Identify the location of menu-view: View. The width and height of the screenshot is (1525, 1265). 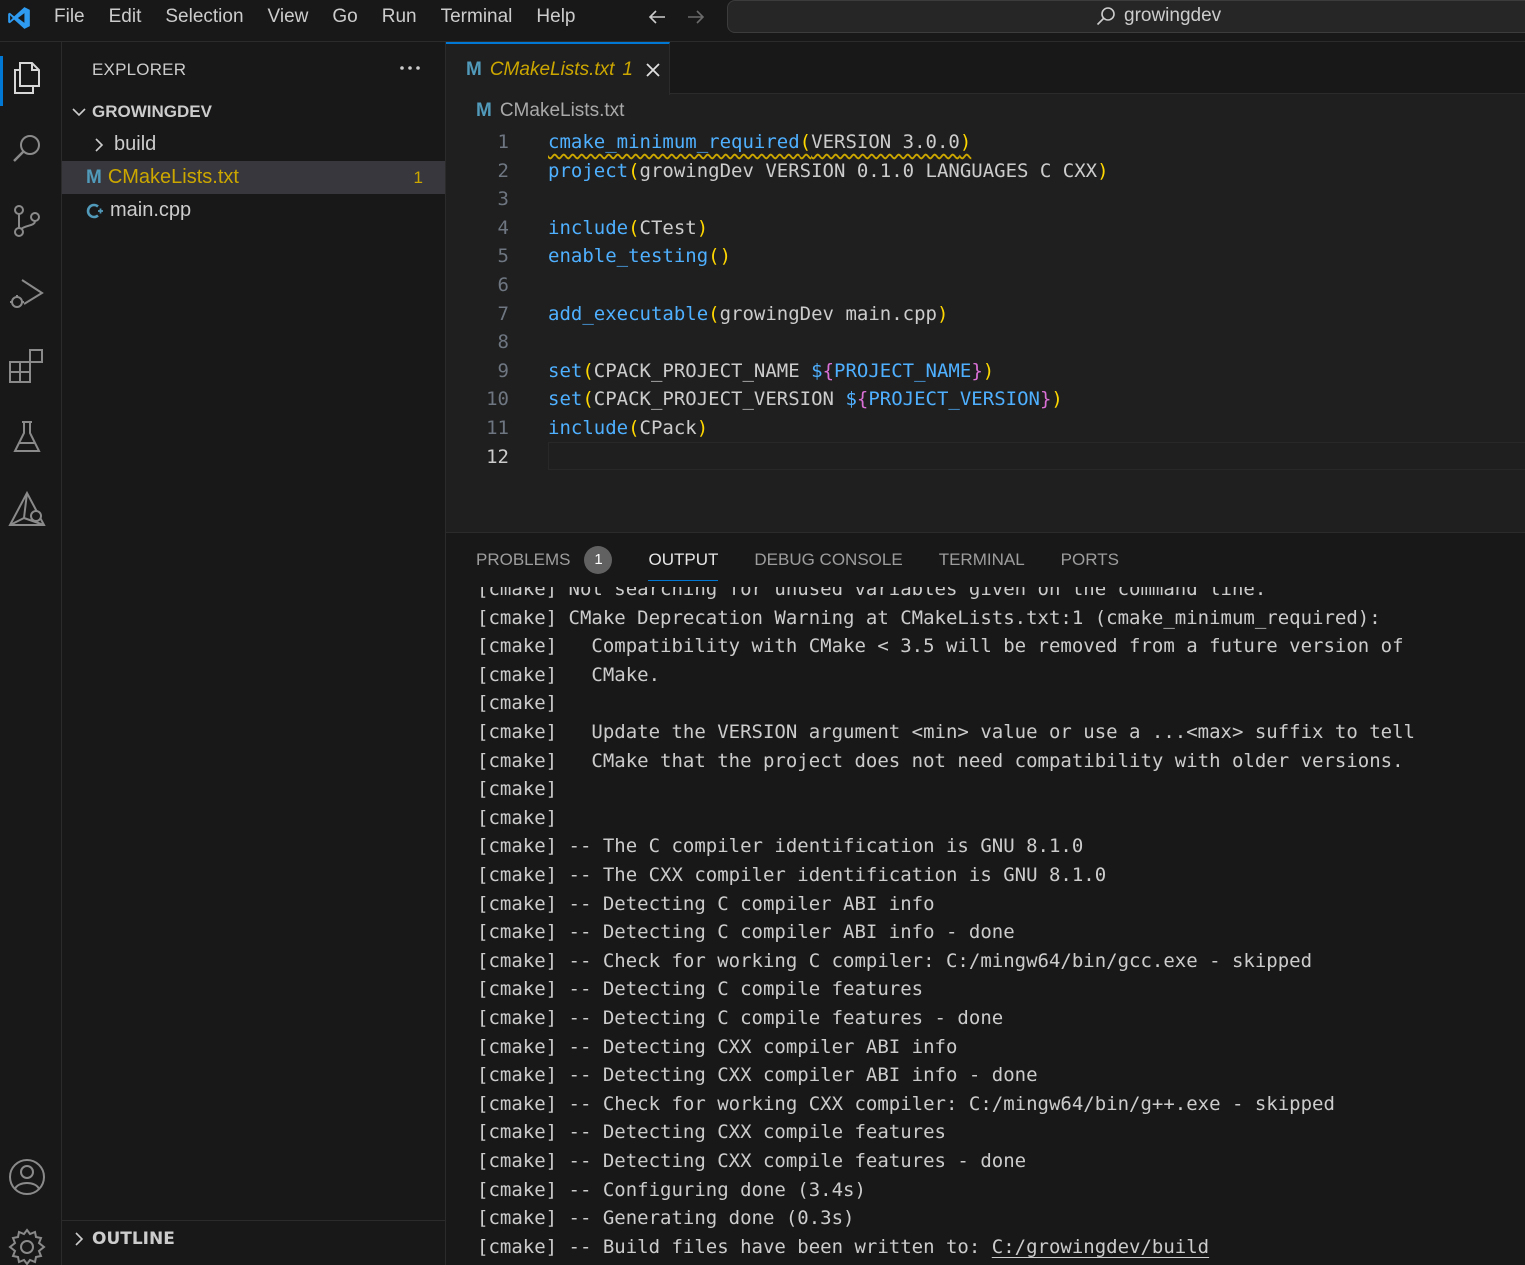
(288, 17).